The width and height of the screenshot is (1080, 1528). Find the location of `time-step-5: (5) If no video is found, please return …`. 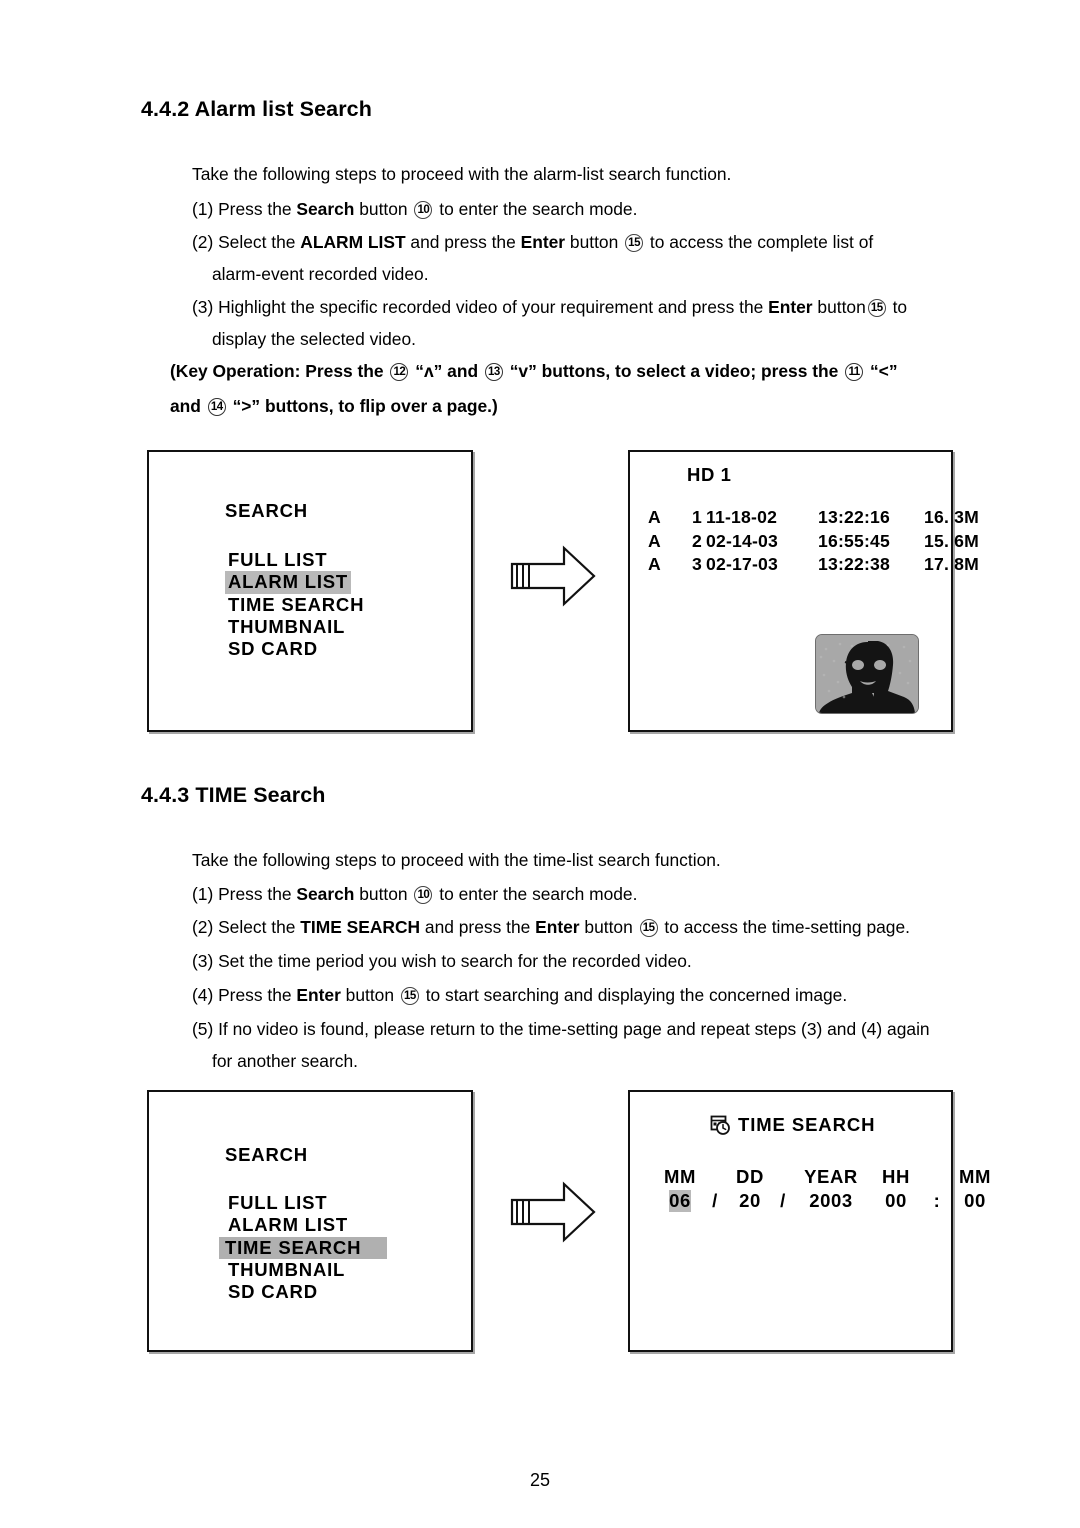

time-step-5: (5) If no video is found, please return … is located at coordinates (561, 1029).